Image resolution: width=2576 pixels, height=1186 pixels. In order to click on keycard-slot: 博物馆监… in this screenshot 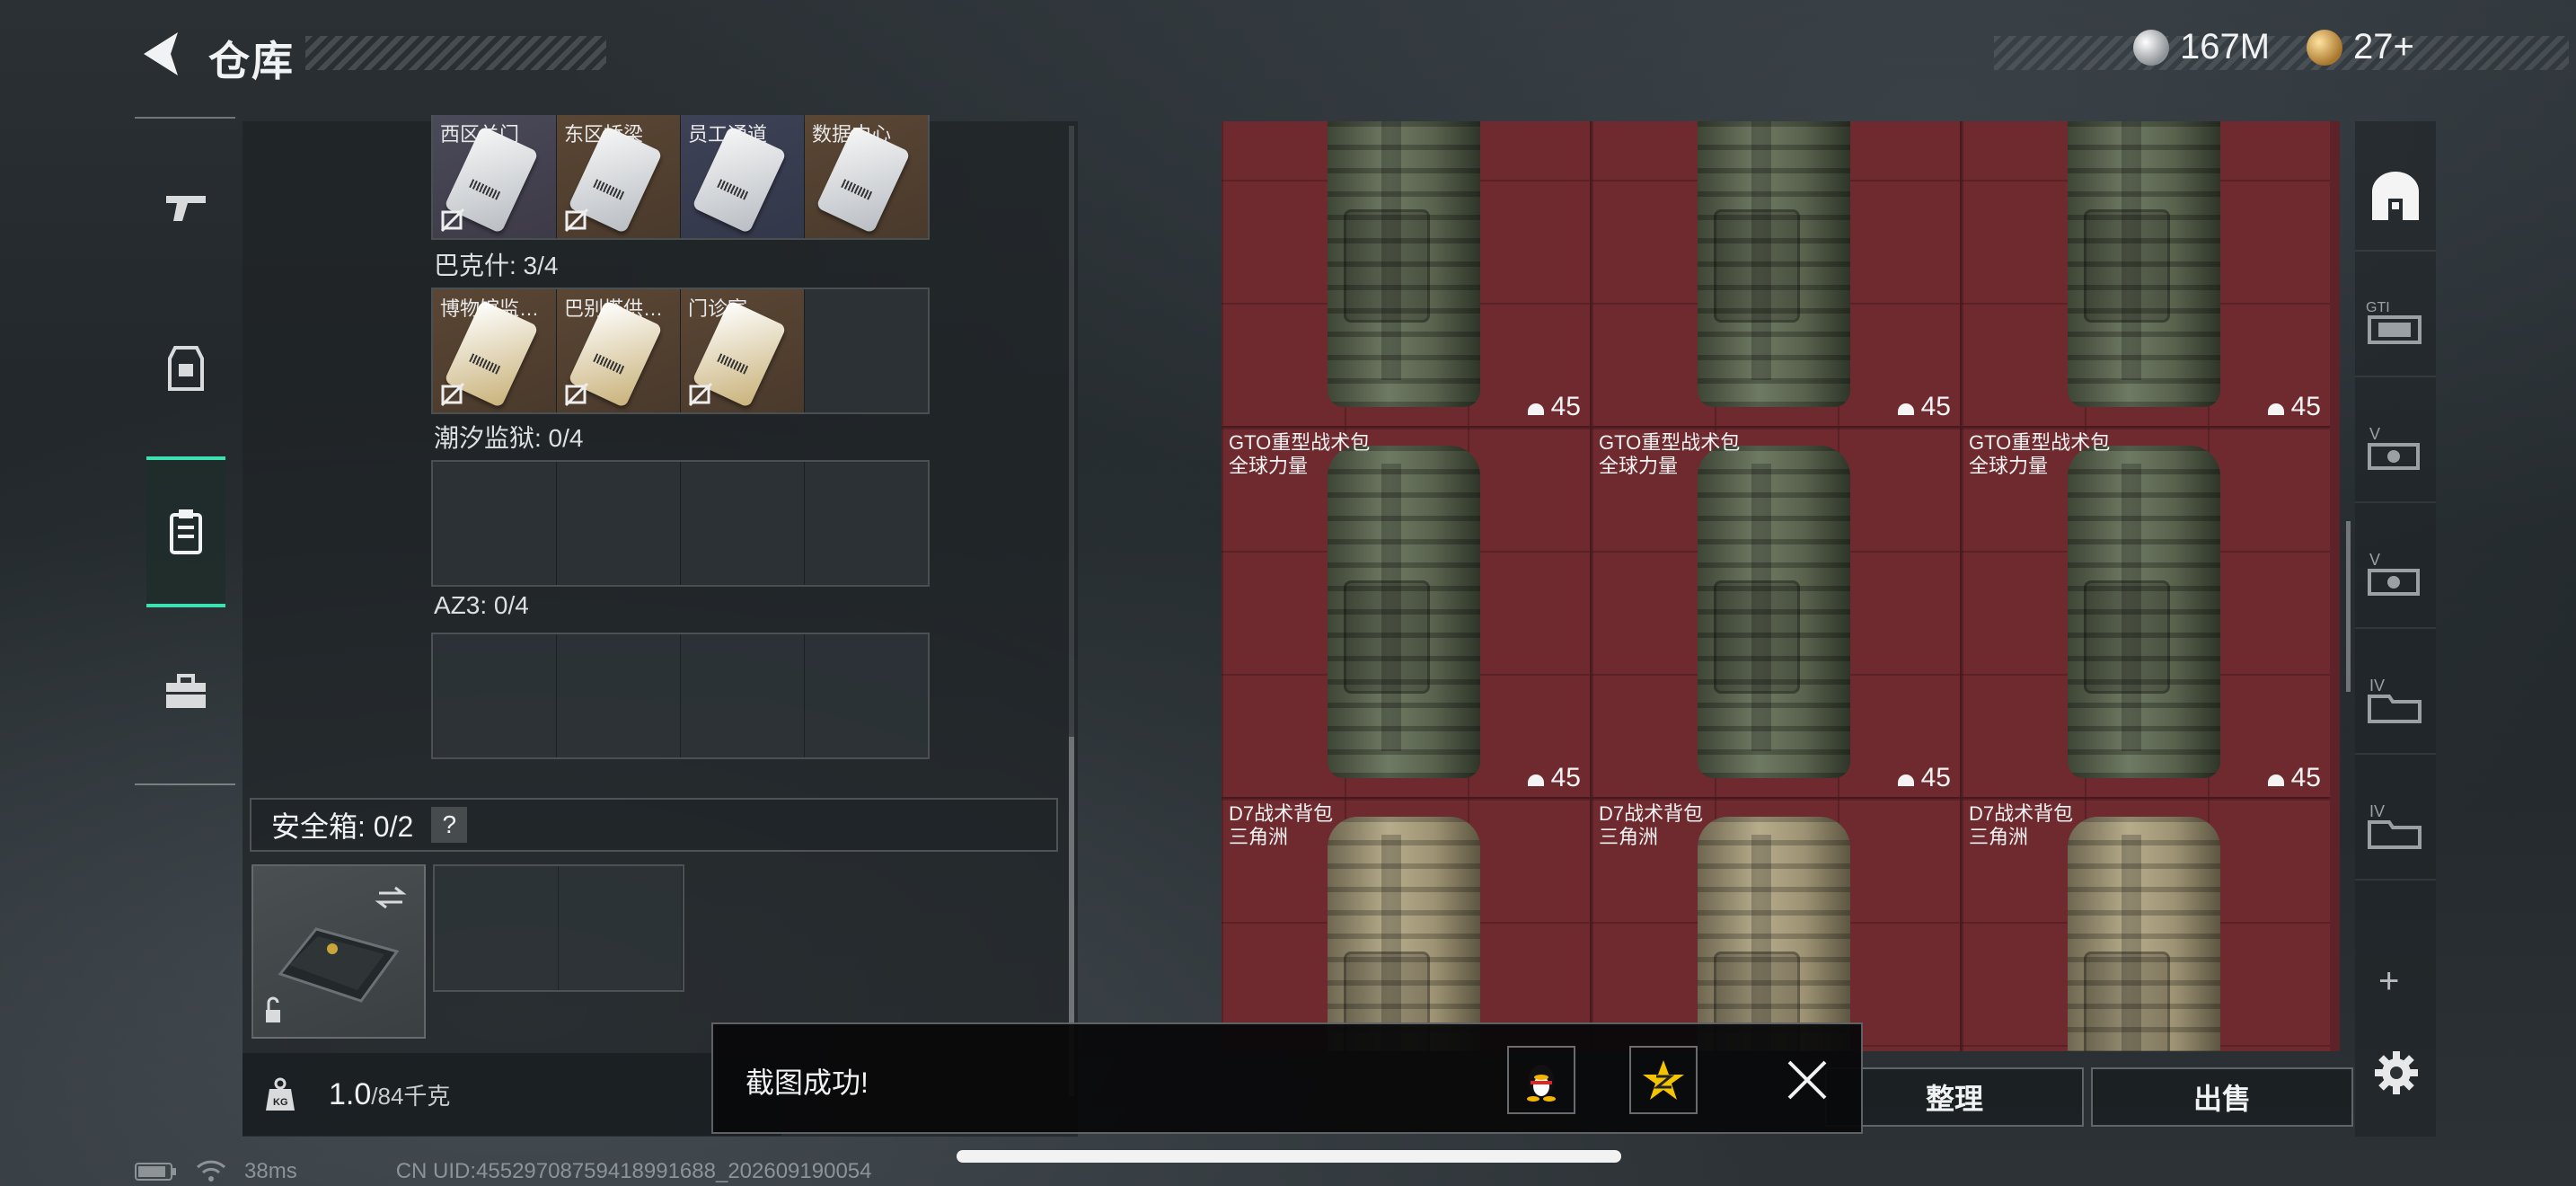, I will do `click(494, 350)`.